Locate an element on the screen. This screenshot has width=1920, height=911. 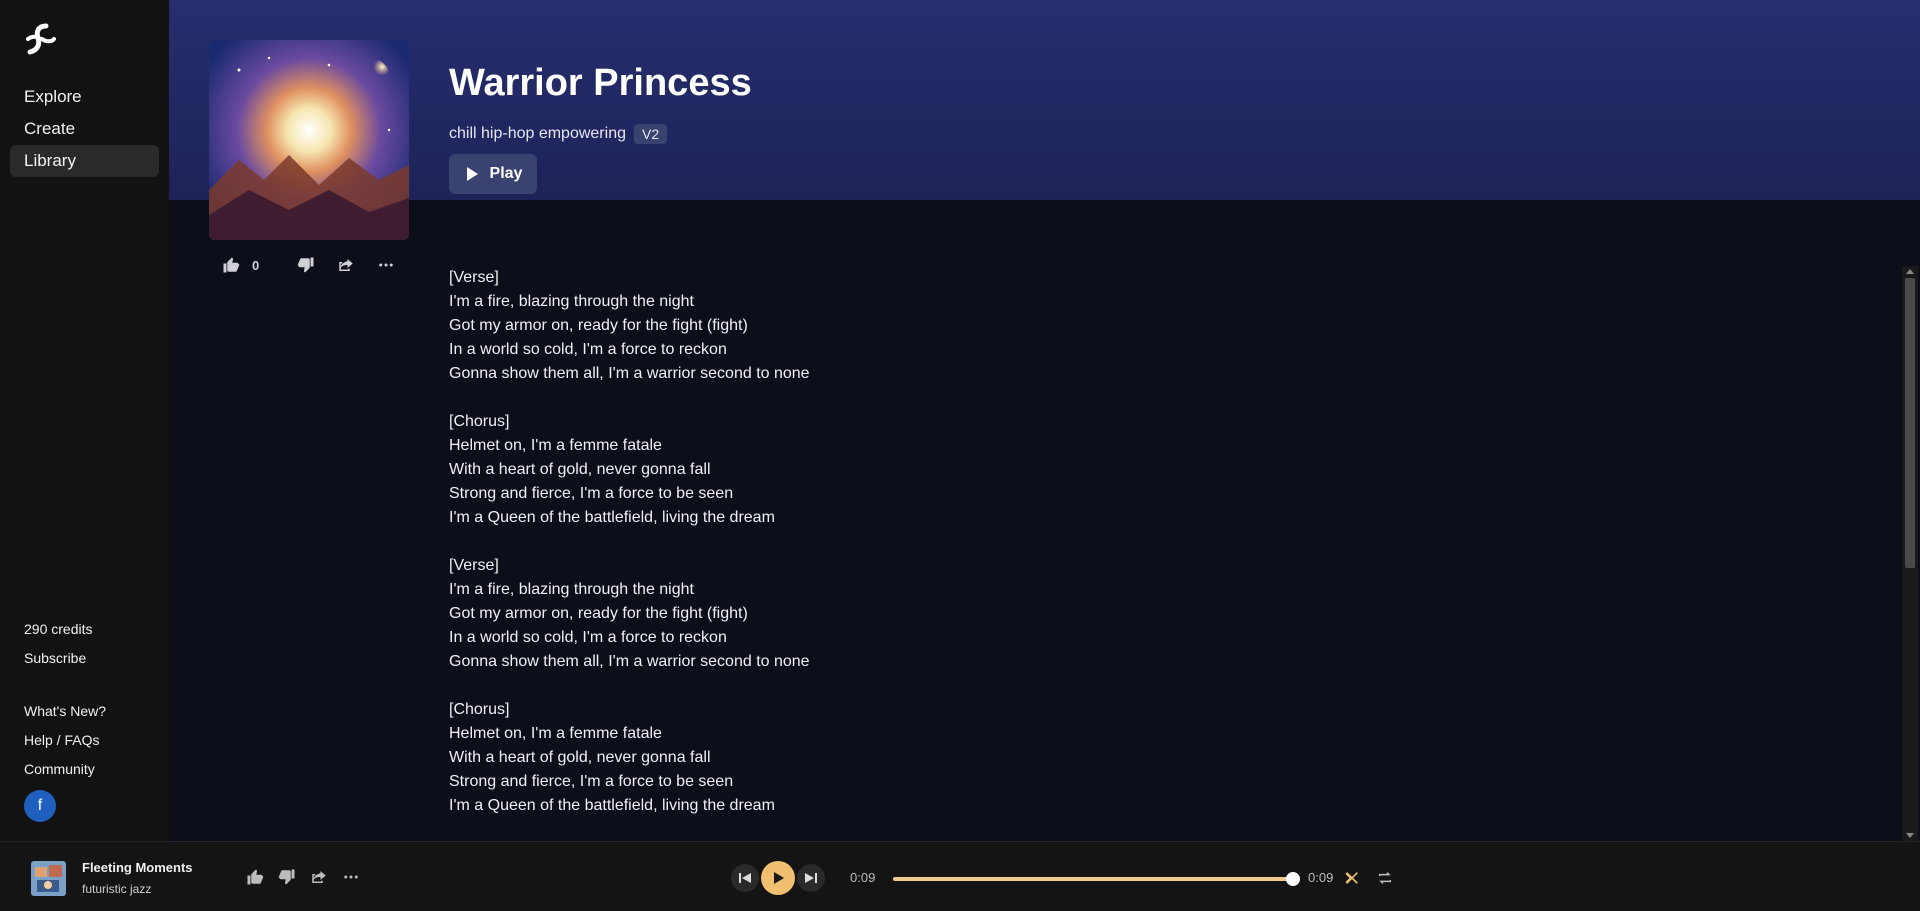
player-actions is located at coordinates (303, 877).